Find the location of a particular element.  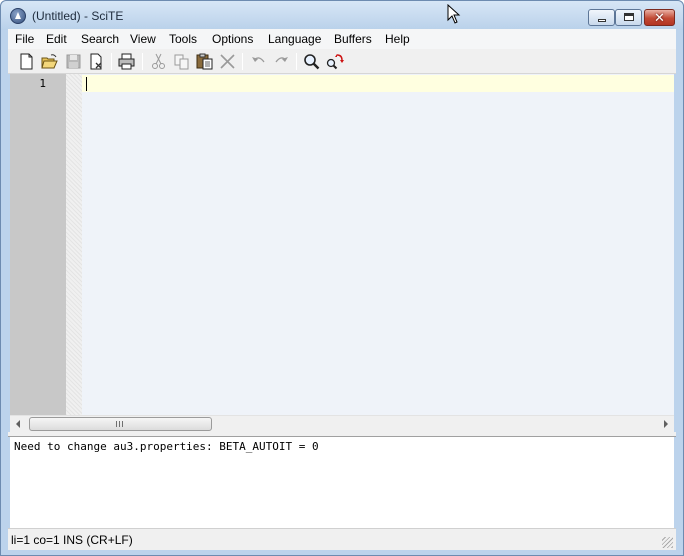

toolbar is located at coordinates (342, 61).